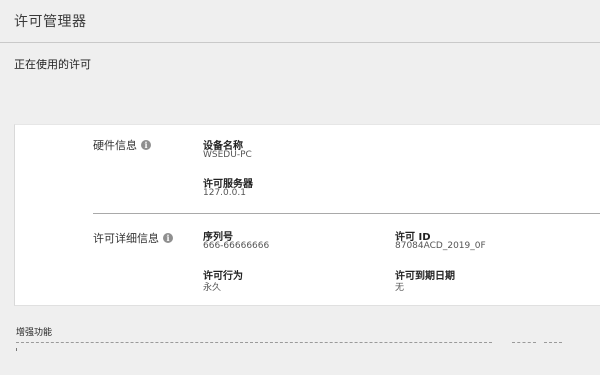 Image resolution: width=600 pixels, height=375 pixels. I want to click on enhancements-placeholder-line, so click(254, 342).